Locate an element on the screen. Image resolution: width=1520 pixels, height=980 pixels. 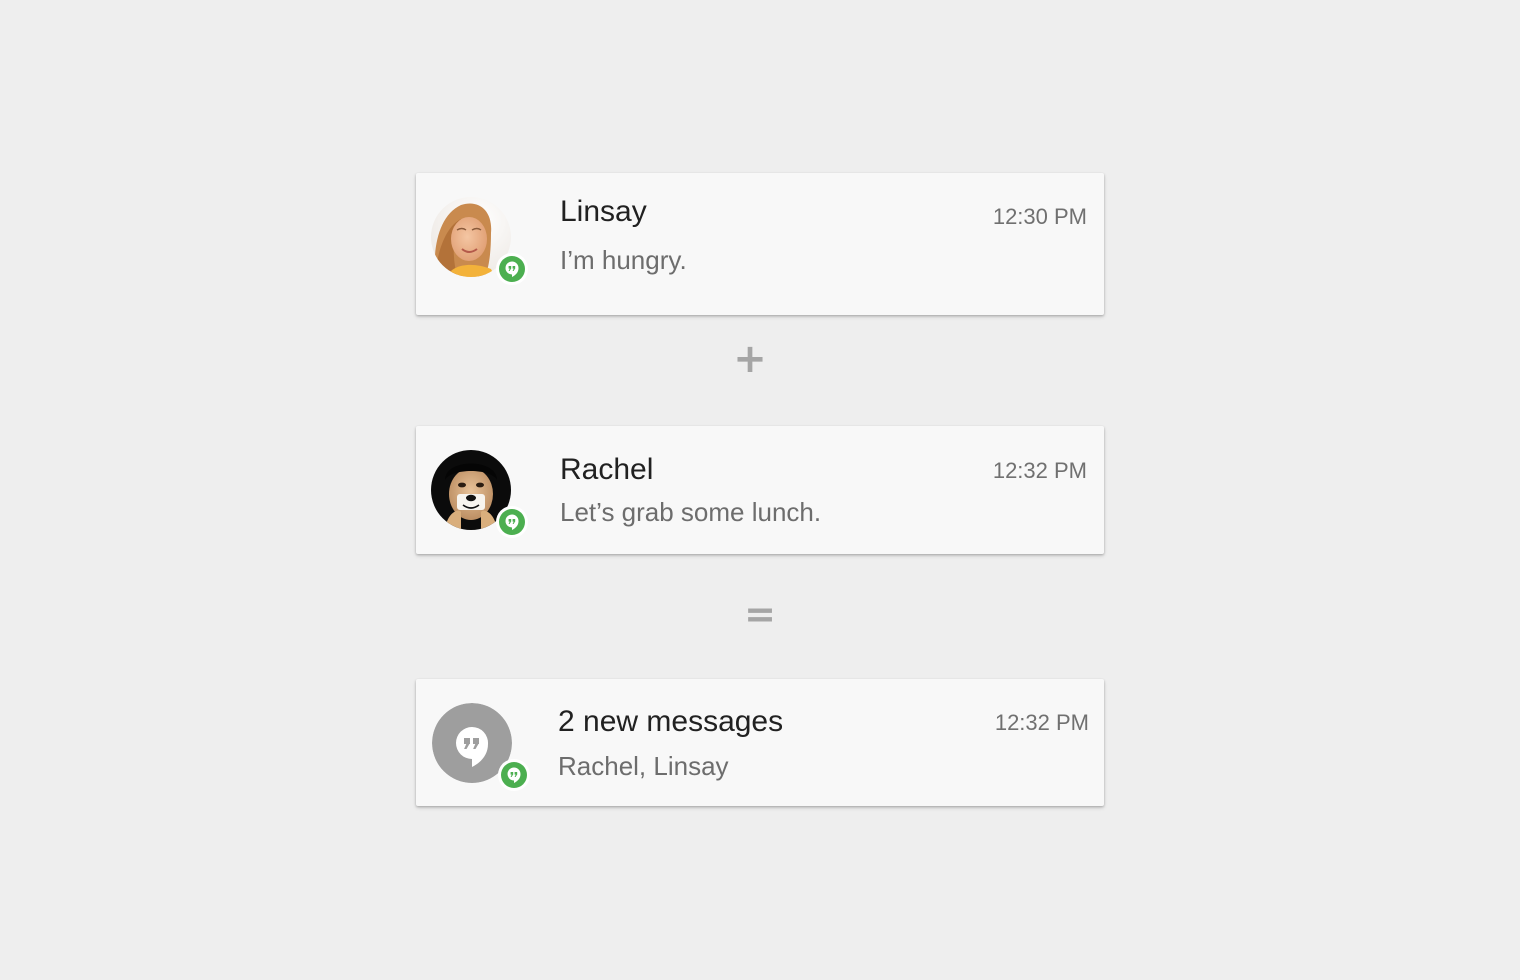
notification-card-group: 2 new messages Rachel, Linsay 12:32 PM is located at coordinates (760, 742).